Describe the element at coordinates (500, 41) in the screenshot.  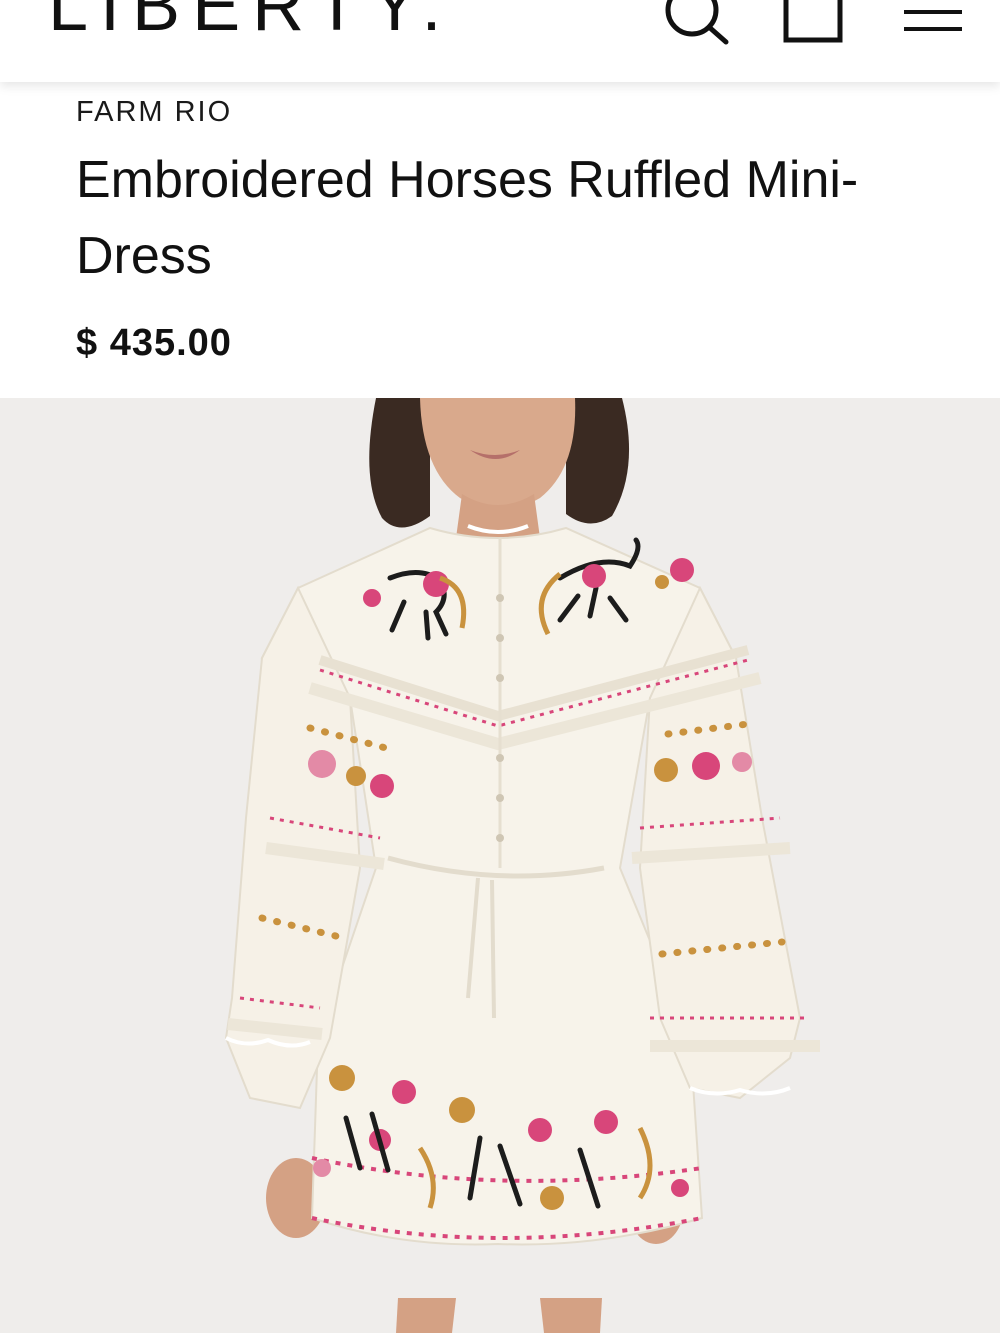
I see `site-header: LIBERTY.` at that location.